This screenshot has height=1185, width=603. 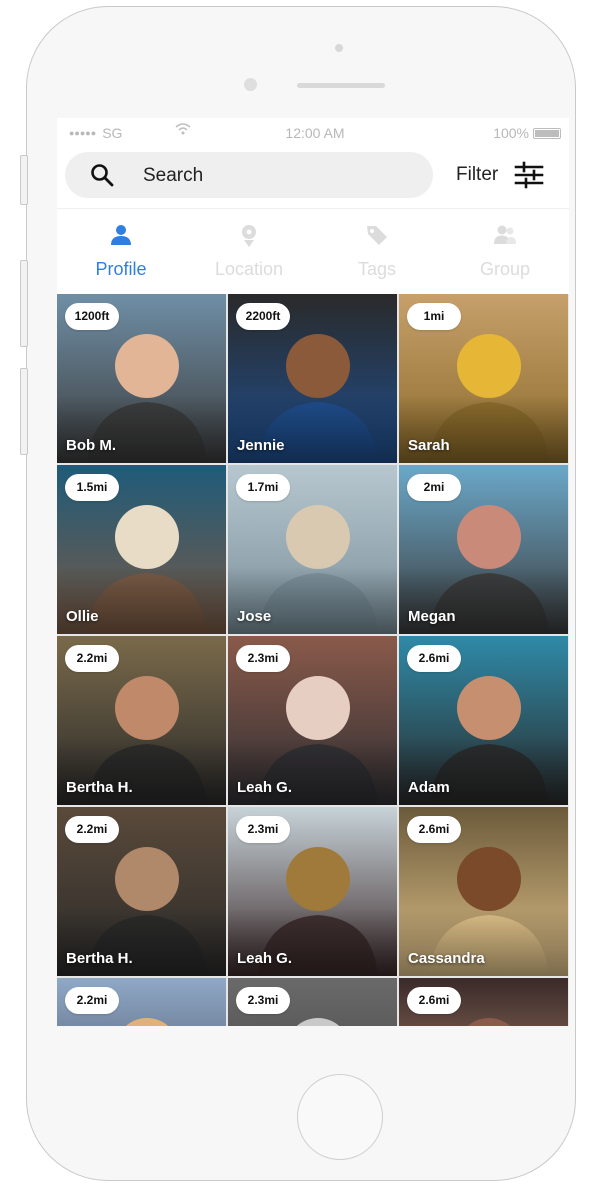 What do you see at coordinates (483, 720) in the screenshot?
I see `profile-tile: 2.6mi Adam` at bounding box center [483, 720].